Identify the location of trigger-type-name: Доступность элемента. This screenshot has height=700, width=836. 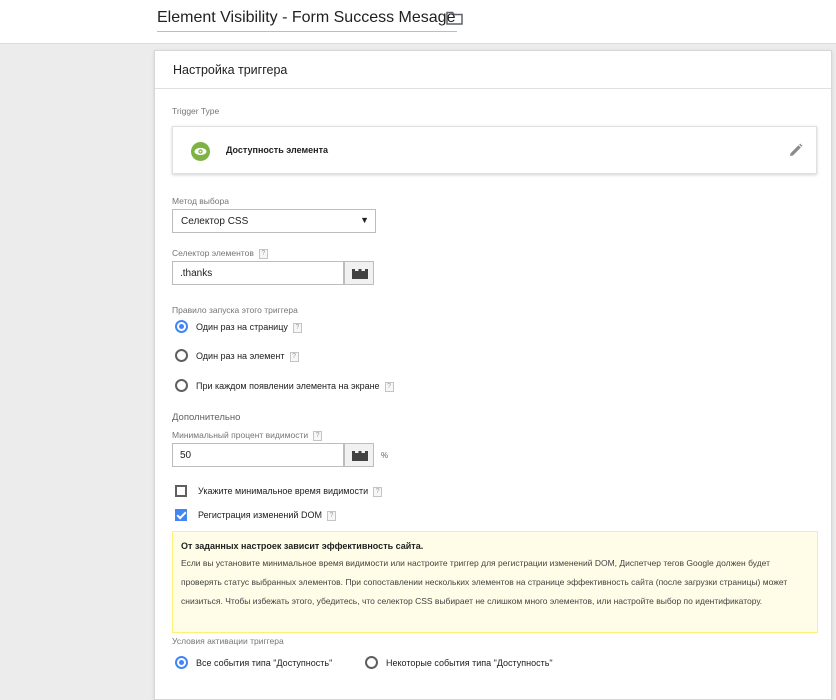
(277, 150).